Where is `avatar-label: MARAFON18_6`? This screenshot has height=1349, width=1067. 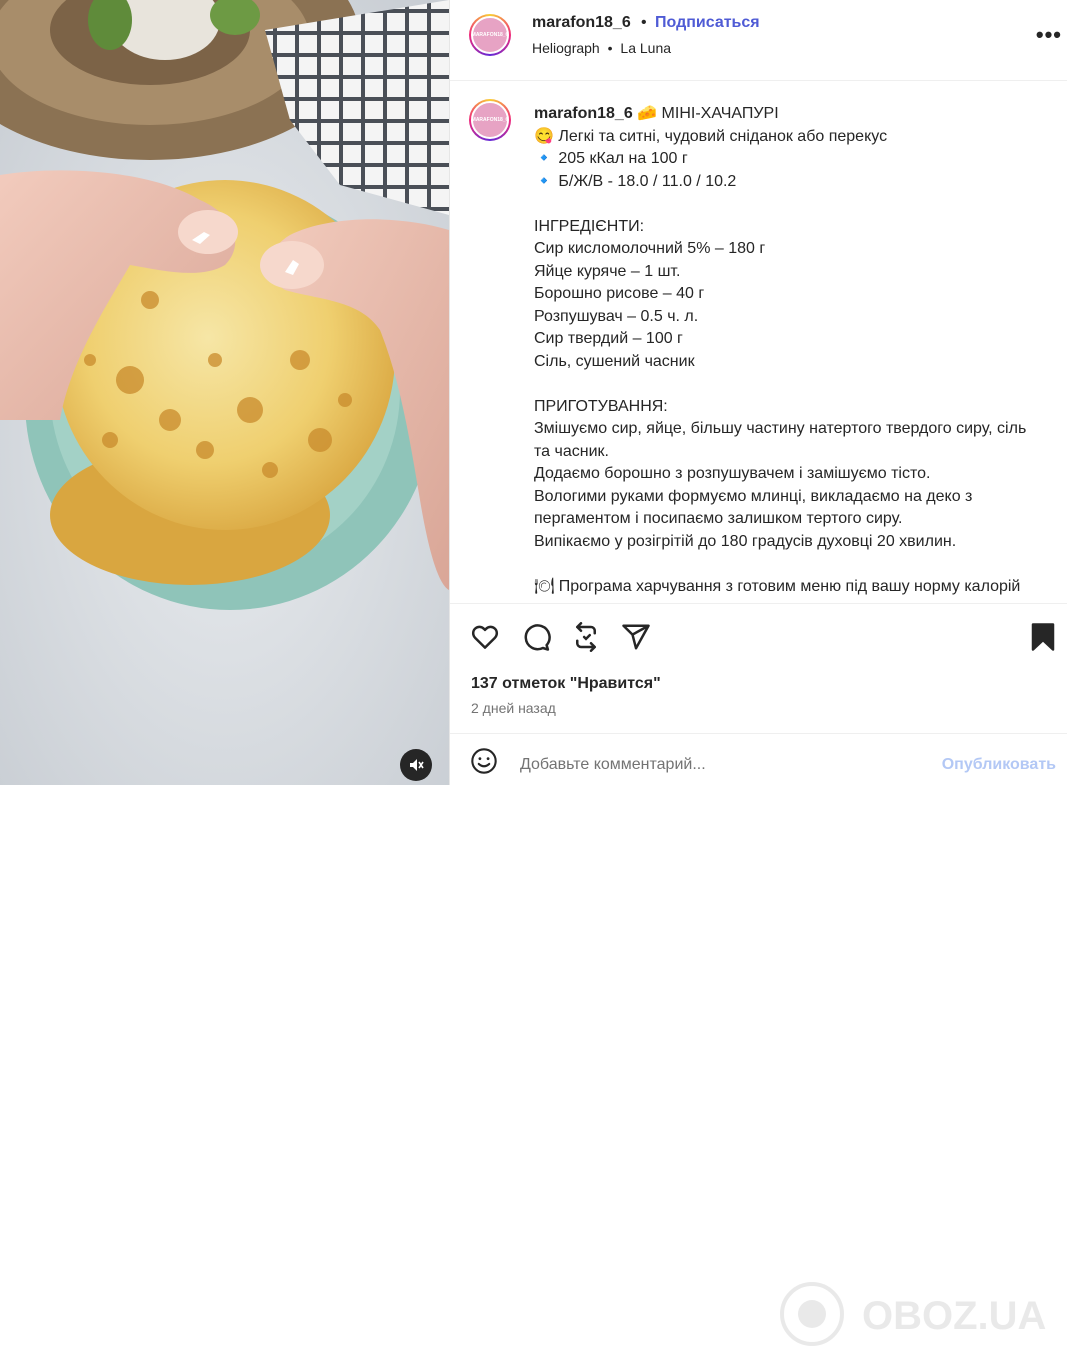
avatar-label: MARAFON18_6 is located at coordinates (490, 35).